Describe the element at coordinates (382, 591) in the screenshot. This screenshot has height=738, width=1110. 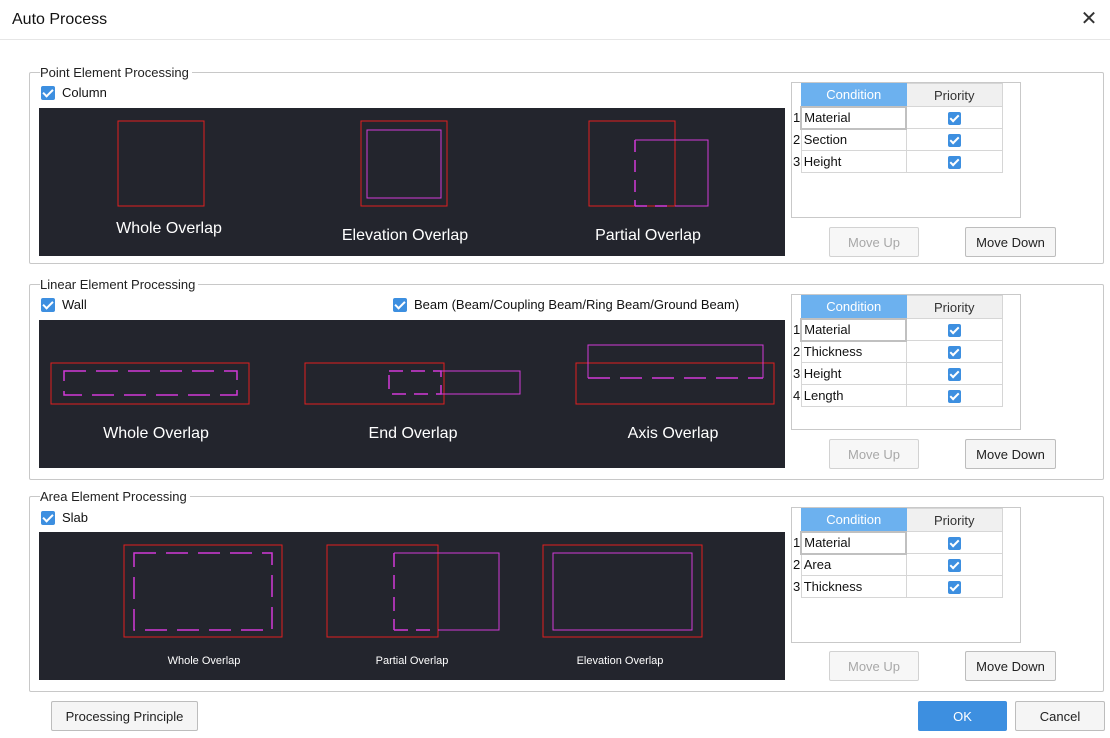
I see `area-partial-red-rect` at that location.